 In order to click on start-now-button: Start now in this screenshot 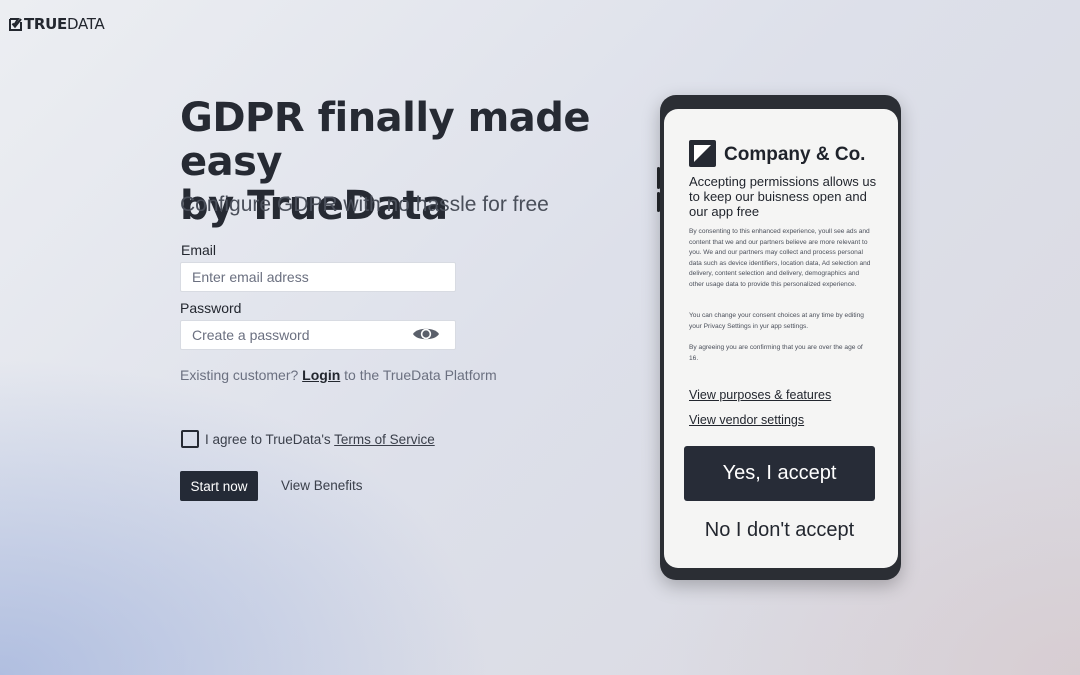, I will do `click(219, 486)`.